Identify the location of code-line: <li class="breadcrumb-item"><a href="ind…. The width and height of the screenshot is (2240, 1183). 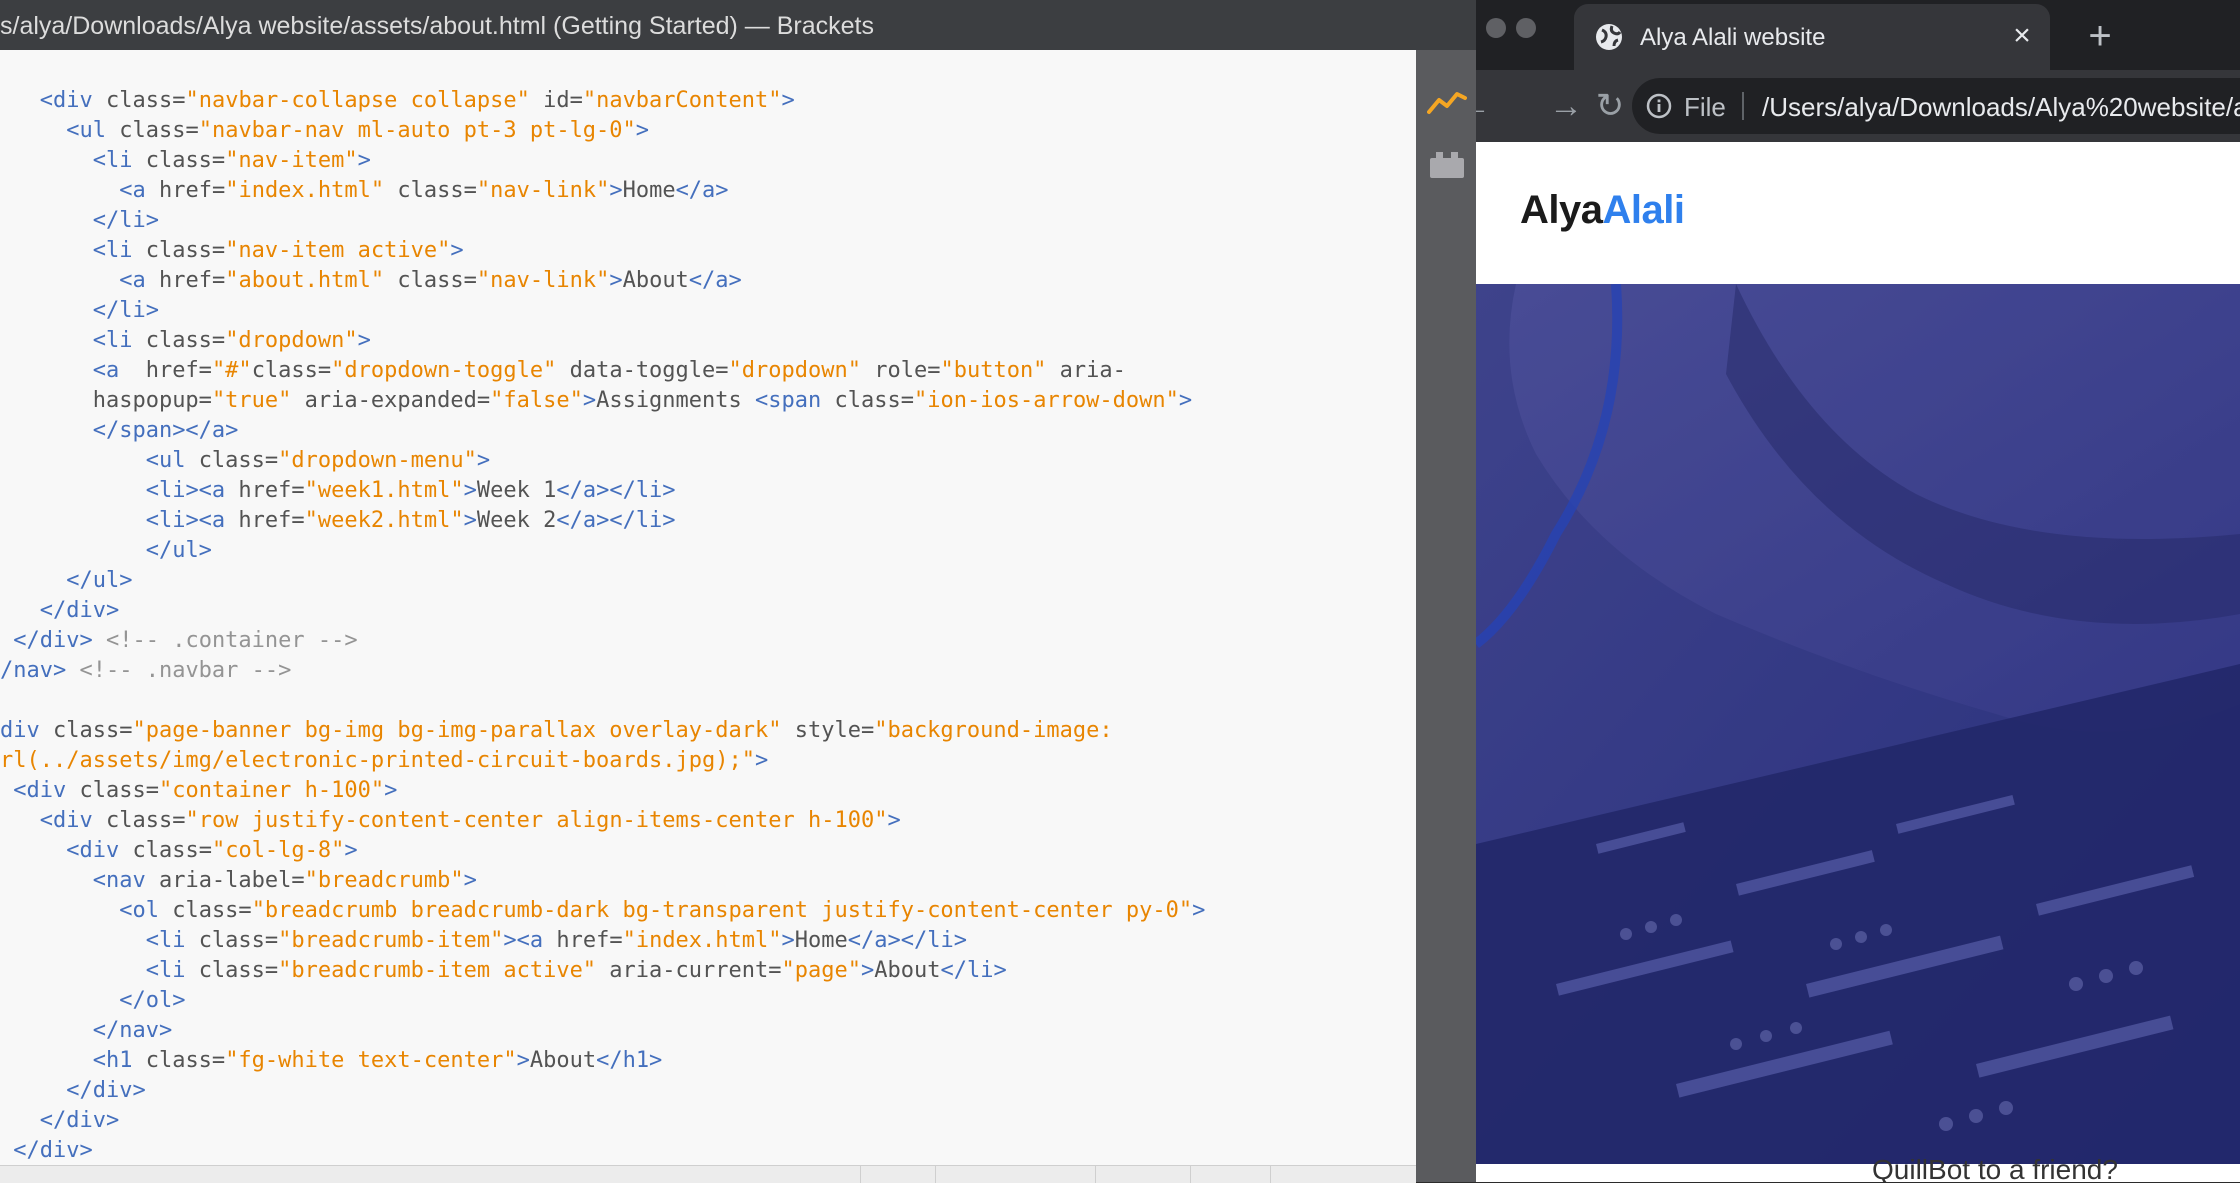
(602, 941).